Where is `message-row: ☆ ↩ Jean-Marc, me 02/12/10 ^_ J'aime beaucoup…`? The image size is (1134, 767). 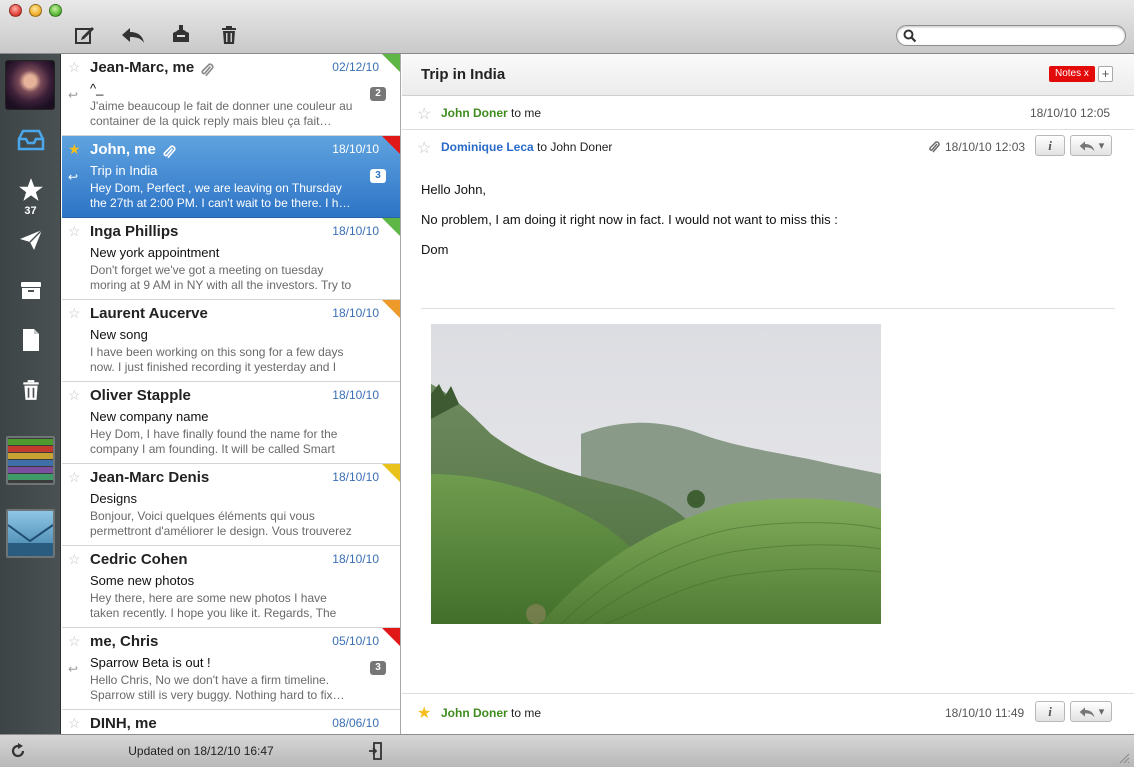
message-row: ☆ ↩ Jean-Marc, me 02/12/10 ^_ J'aime beaucoup… is located at coordinates (231, 95).